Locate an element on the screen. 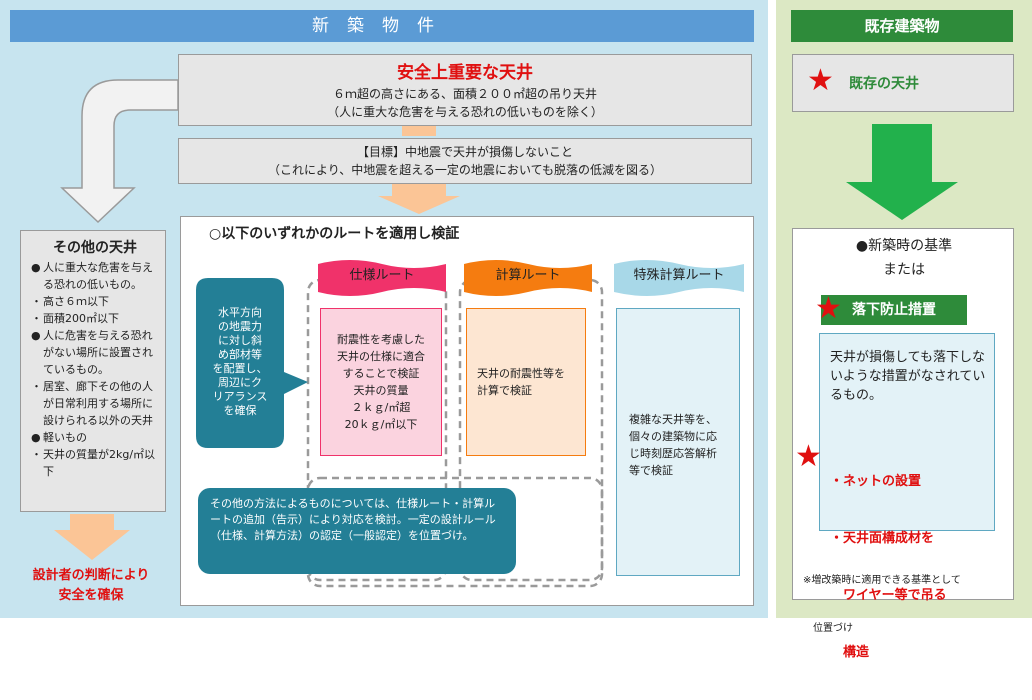 This screenshot has height=700, width=1032. route-label-calc: 計算ルート is located at coordinates (528, 275).